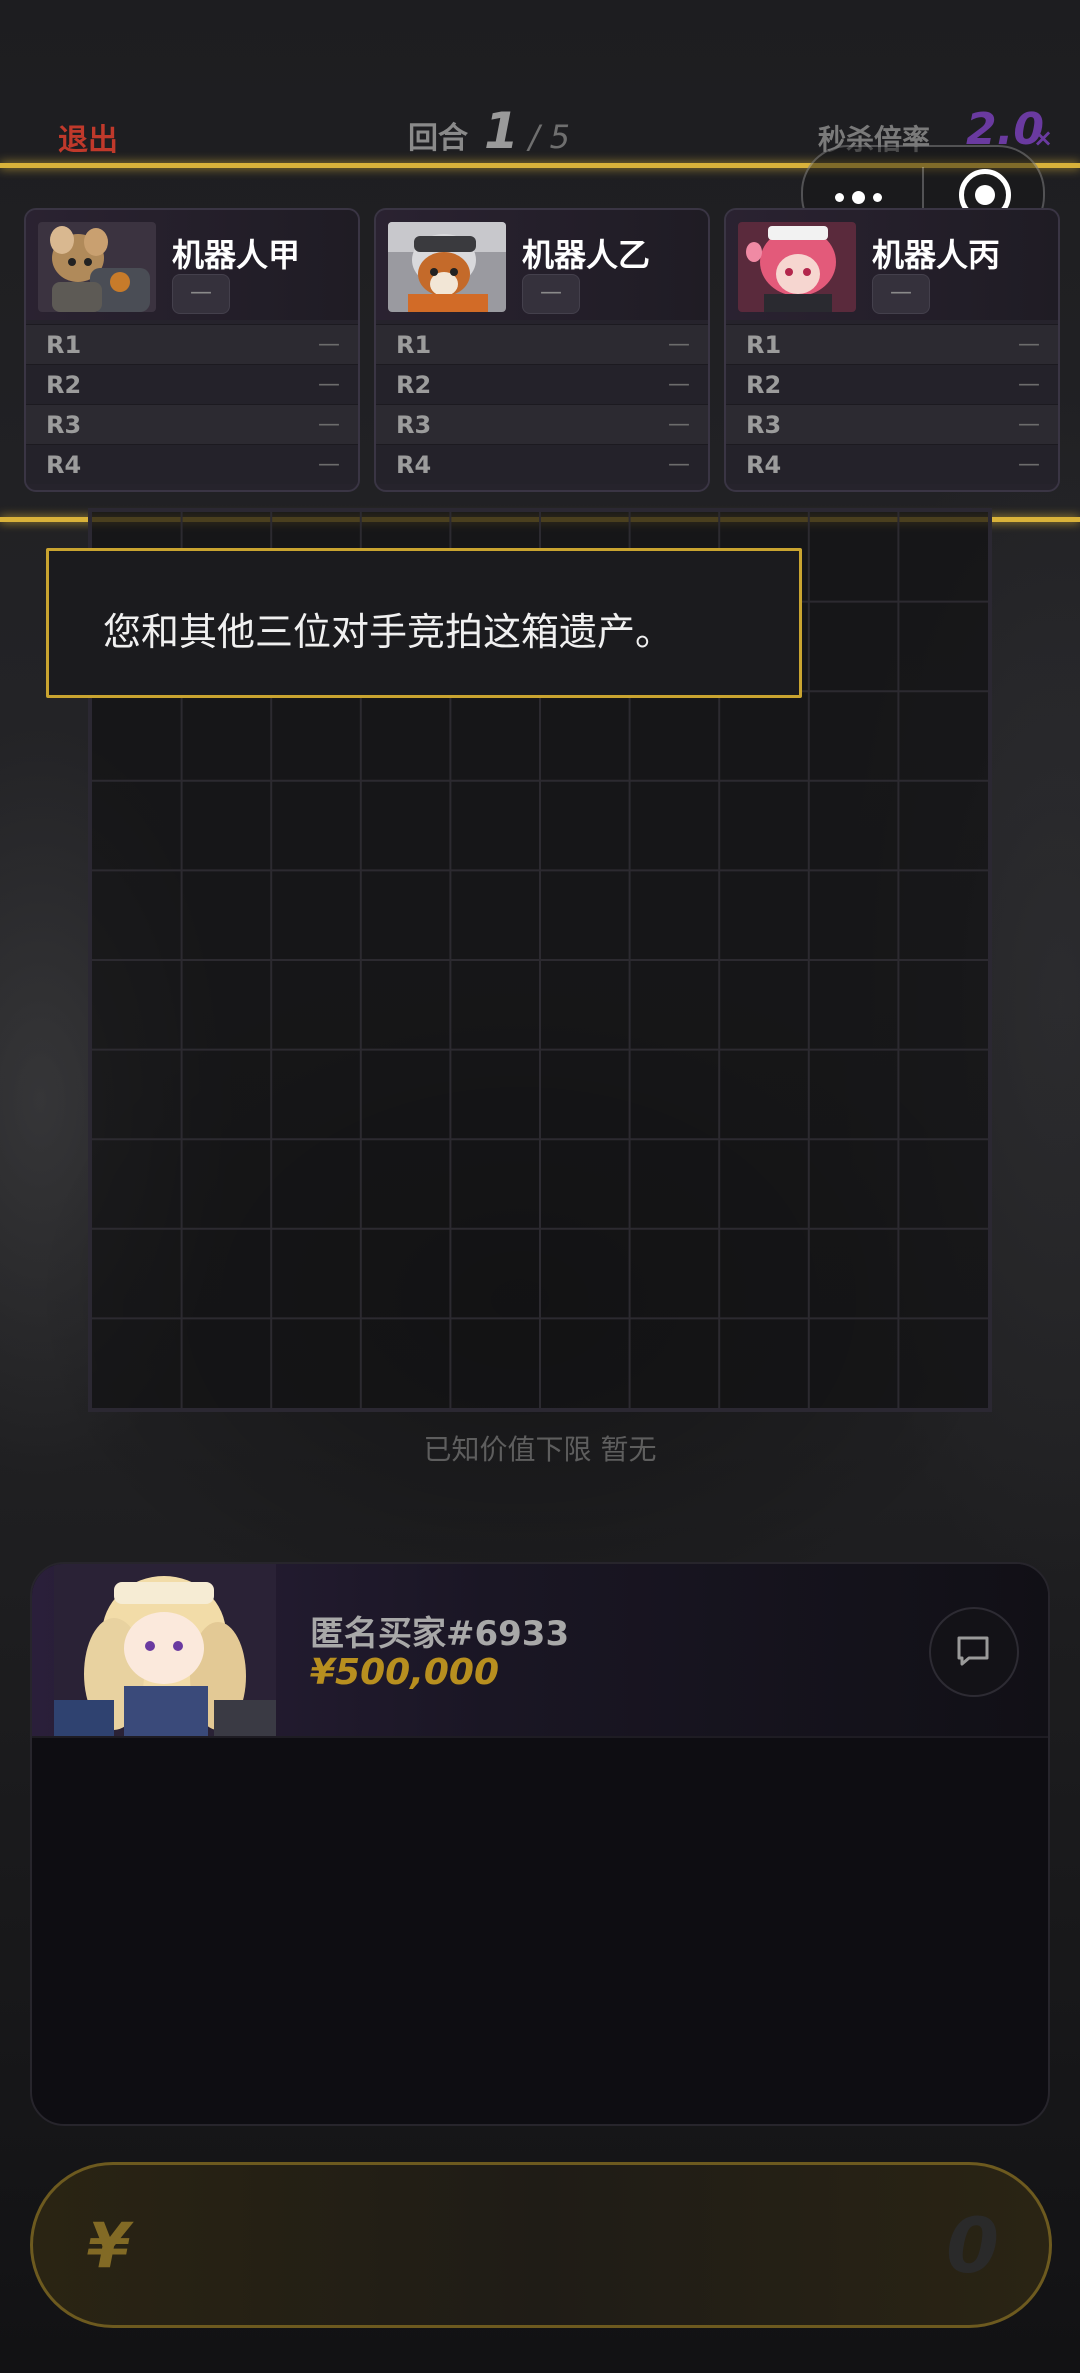 The width and height of the screenshot is (1080, 2373). Describe the element at coordinates (540, 1449) in the screenshot. I see `known-value-text: 已知价值下限 暂无` at that location.